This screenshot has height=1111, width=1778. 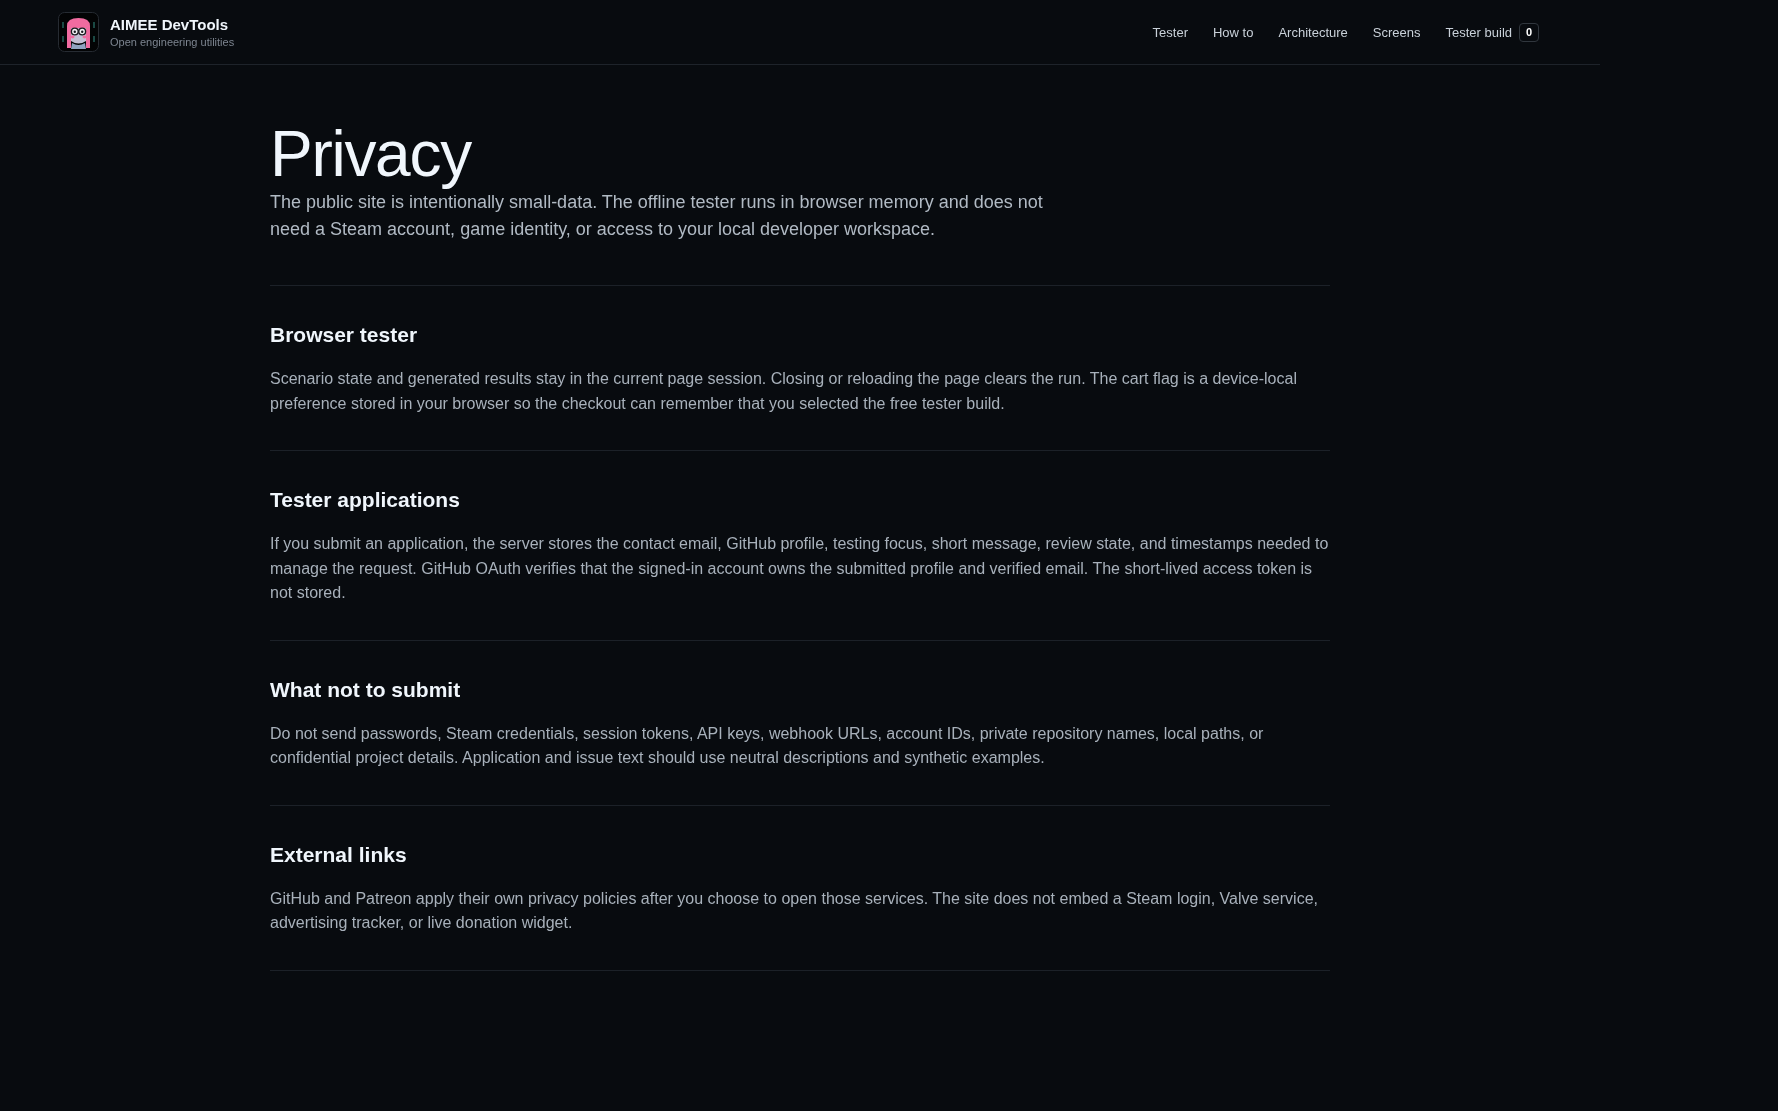 What do you see at coordinates (800, 568) in the screenshot?
I see `section-paragraph: If you submit an application, the server stores the contact email, GitHub profile, testing focus, short message, review state, and timestamps needed to manage the request. GitHub OAuth verifies that the signed-in account owns the submitted profile and verified email. The short-lived access token is not stored.` at bounding box center [800, 568].